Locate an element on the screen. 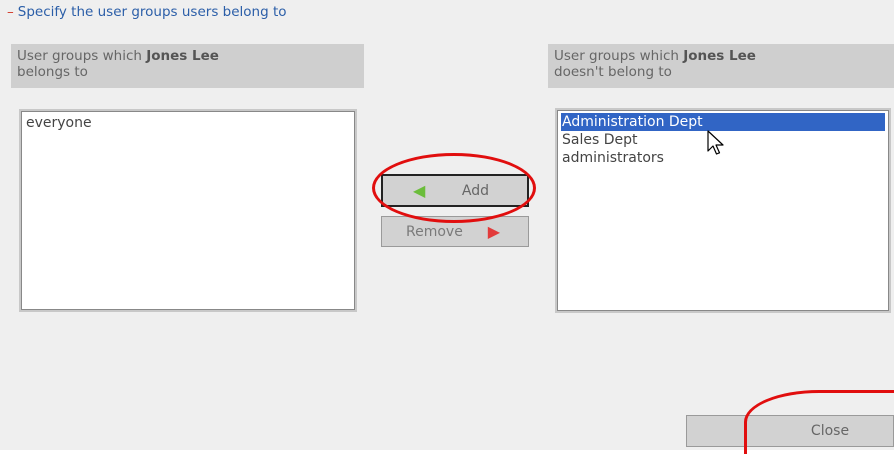 This screenshot has height=454, width=894. collapse-toggle: – is located at coordinates (10, 12).